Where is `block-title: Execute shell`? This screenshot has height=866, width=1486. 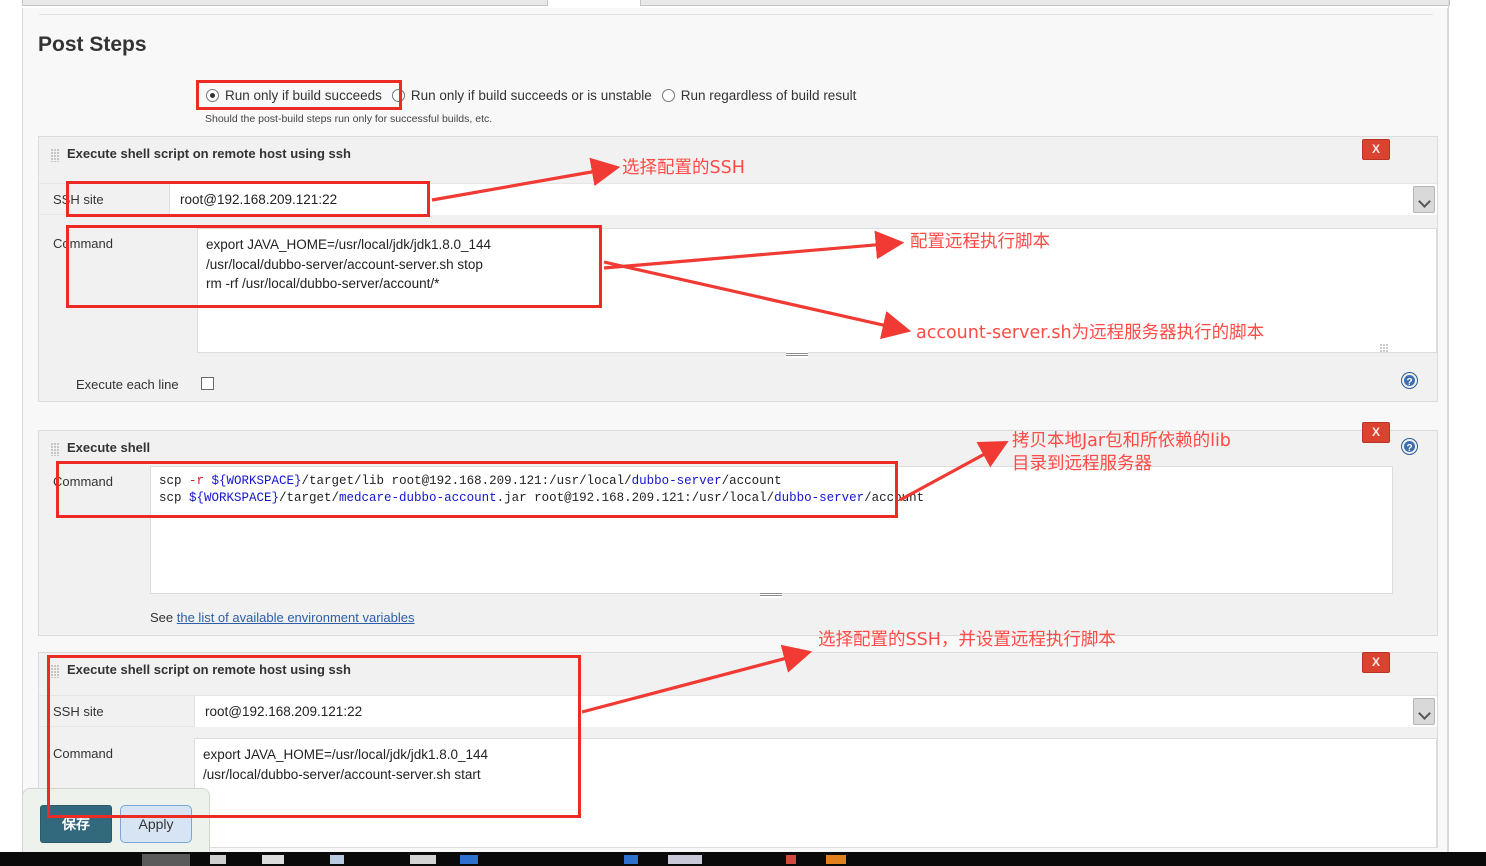 block-title: Execute shell is located at coordinates (109, 447).